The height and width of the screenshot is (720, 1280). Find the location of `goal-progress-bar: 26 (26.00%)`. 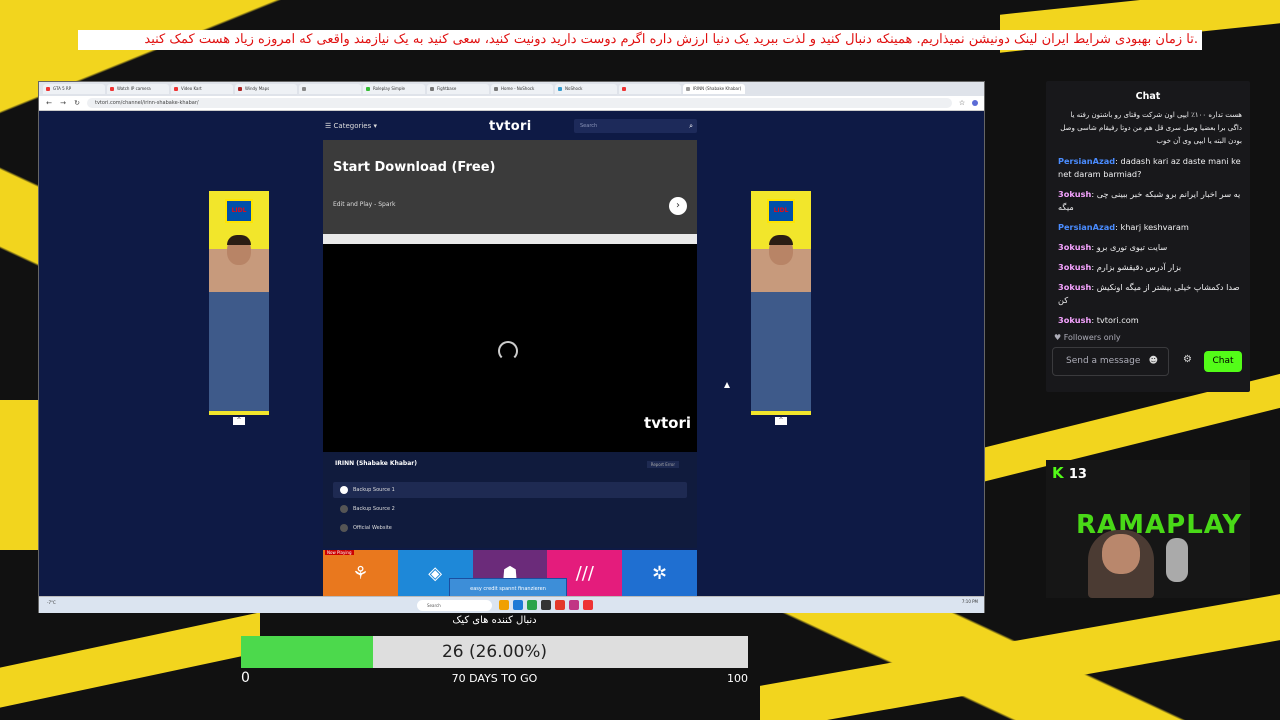

goal-progress-bar: 26 (26.00%) is located at coordinates (494, 652).